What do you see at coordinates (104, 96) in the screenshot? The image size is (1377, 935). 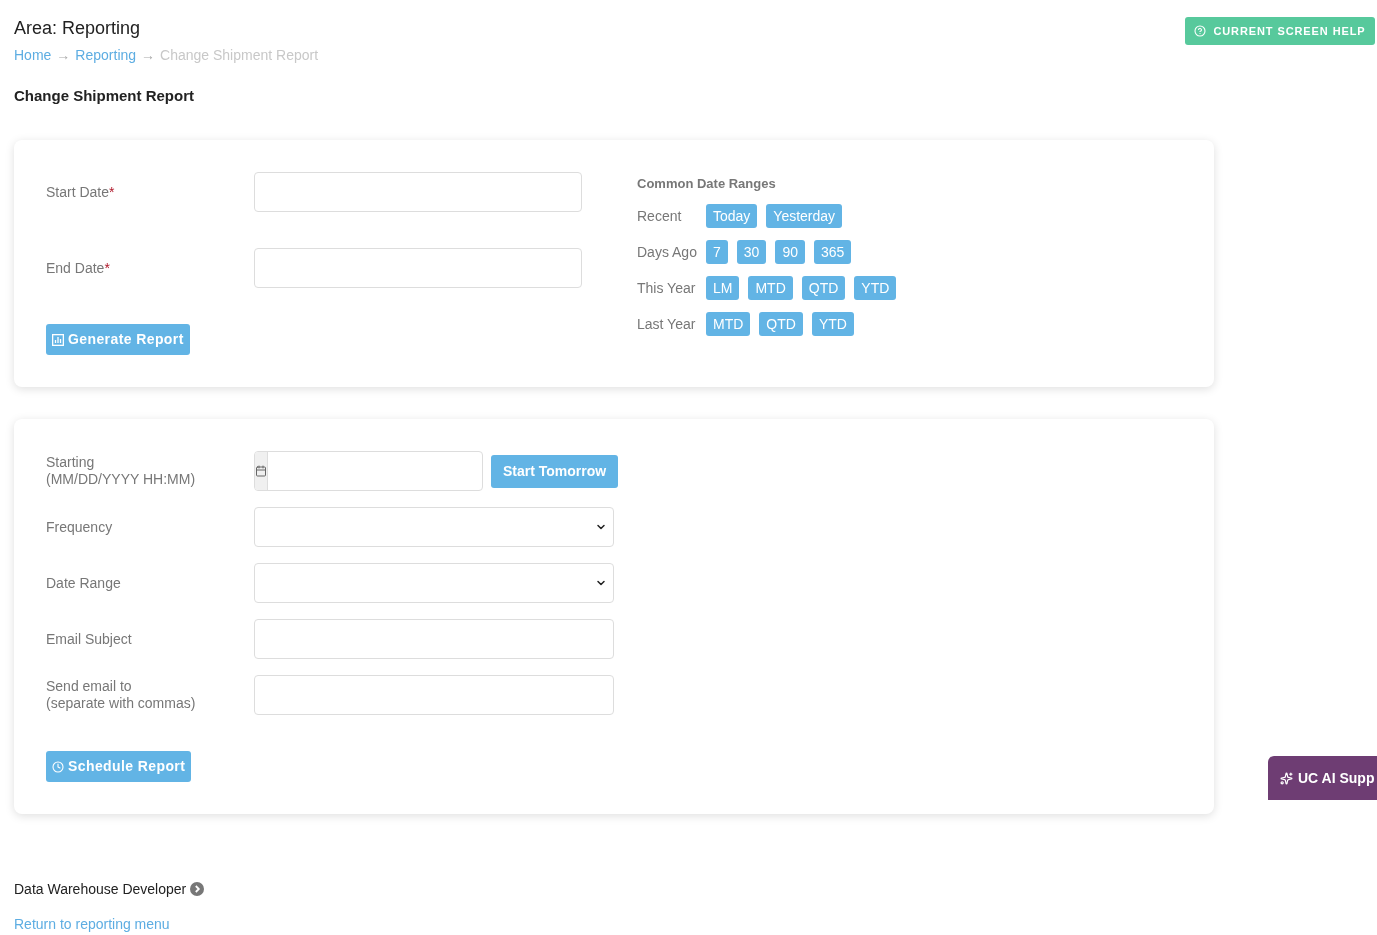 I see `page-title: Change Shipment Report` at bounding box center [104, 96].